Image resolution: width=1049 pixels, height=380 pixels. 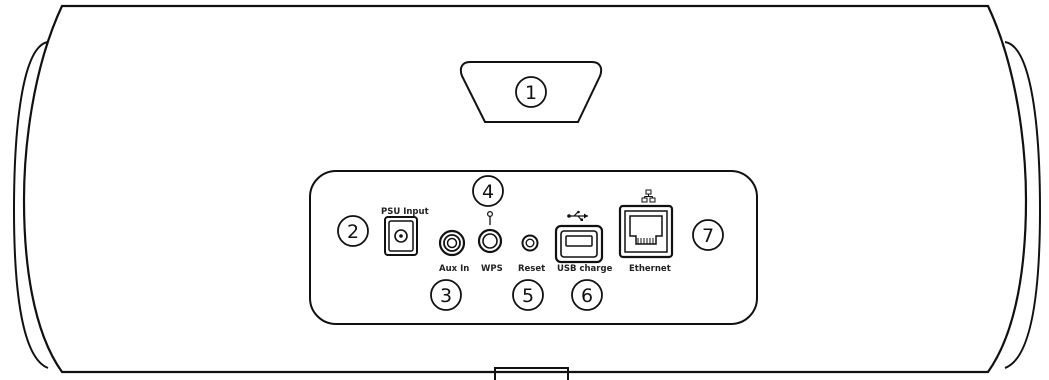 I want to click on callout-3: 3, so click(x=446, y=295).